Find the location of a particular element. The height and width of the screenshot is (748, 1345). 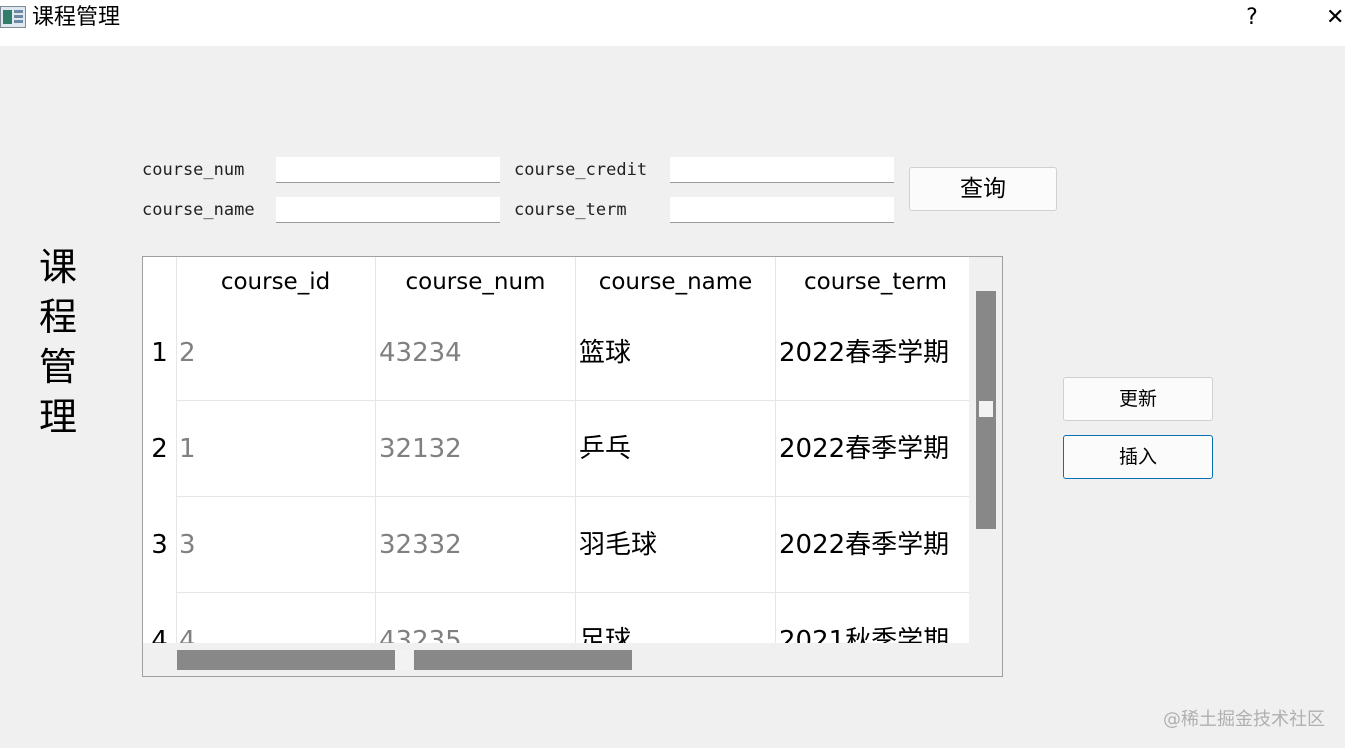

side-title: 课 程 管 理 is located at coordinates (58, 342).